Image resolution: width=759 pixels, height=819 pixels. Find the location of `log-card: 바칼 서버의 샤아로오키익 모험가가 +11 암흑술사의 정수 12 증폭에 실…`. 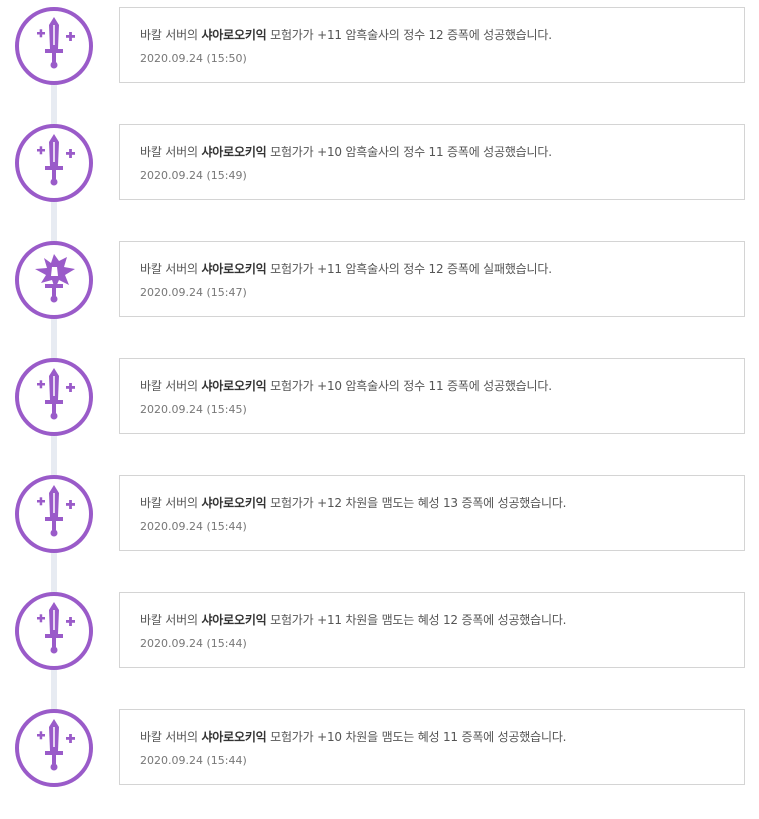

log-card: 바칼 서버의 샤아로오키익 모험가가 +11 암흑술사의 정수 12 증폭에 실… is located at coordinates (432, 279).